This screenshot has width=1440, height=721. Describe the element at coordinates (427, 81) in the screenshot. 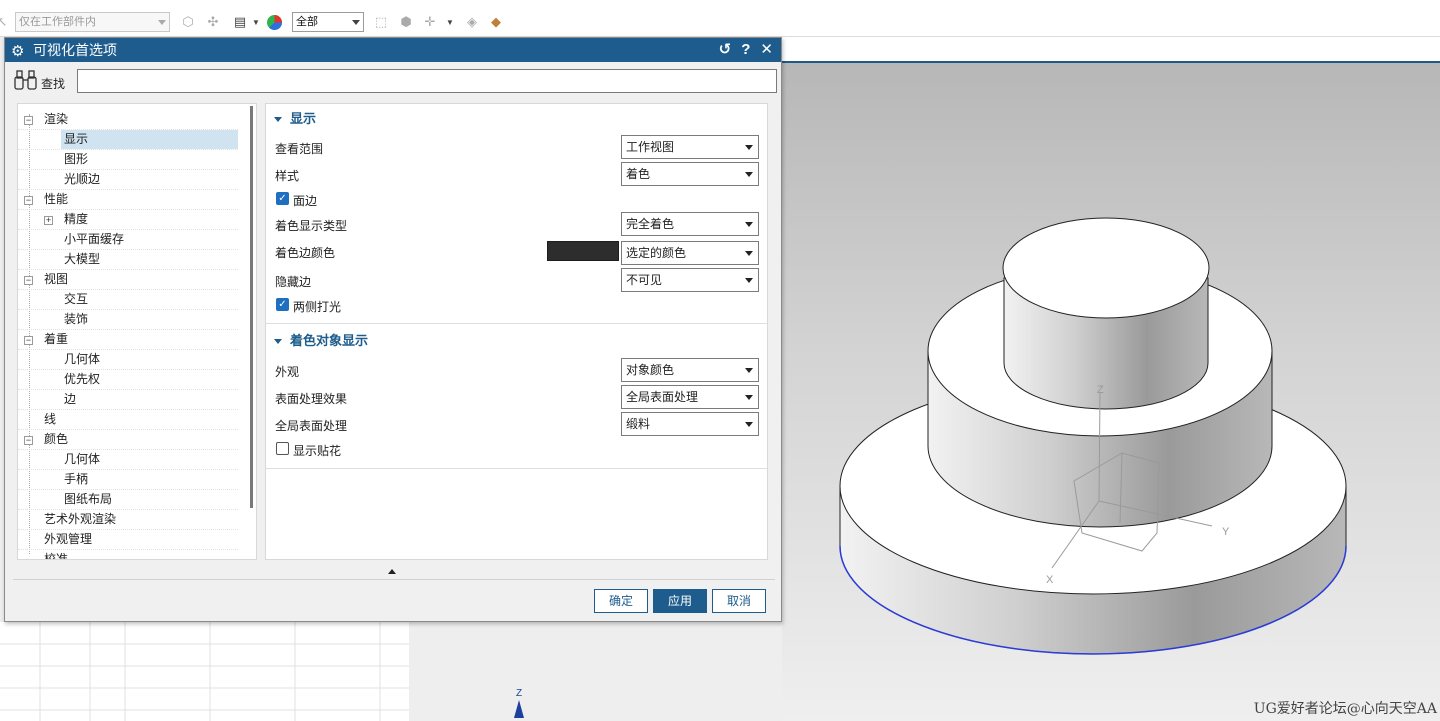

I see `search-input` at that location.